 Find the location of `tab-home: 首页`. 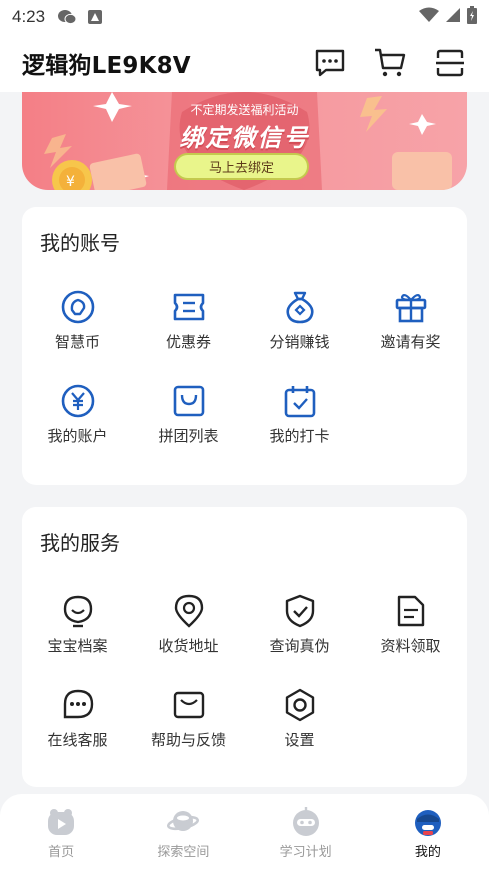

tab-home: 首页 is located at coordinates (61, 831).